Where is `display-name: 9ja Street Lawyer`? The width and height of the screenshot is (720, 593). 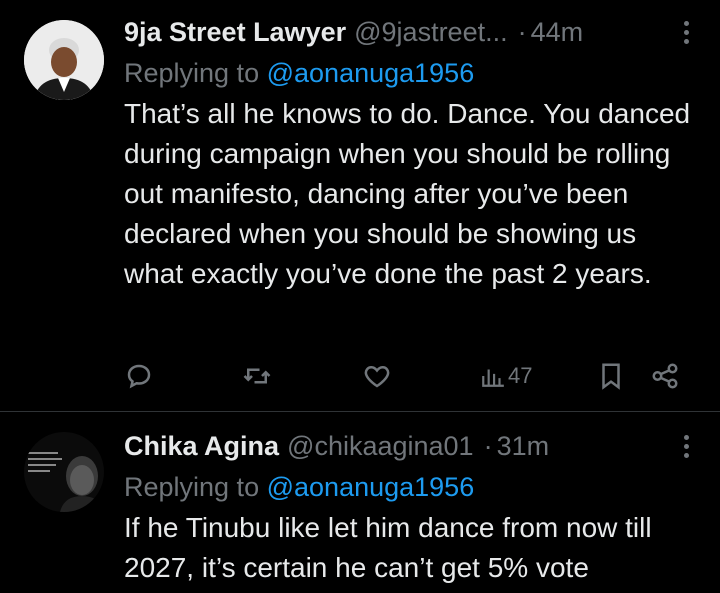
display-name: 9ja Street Lawyer is located at coordinates (235, 32).